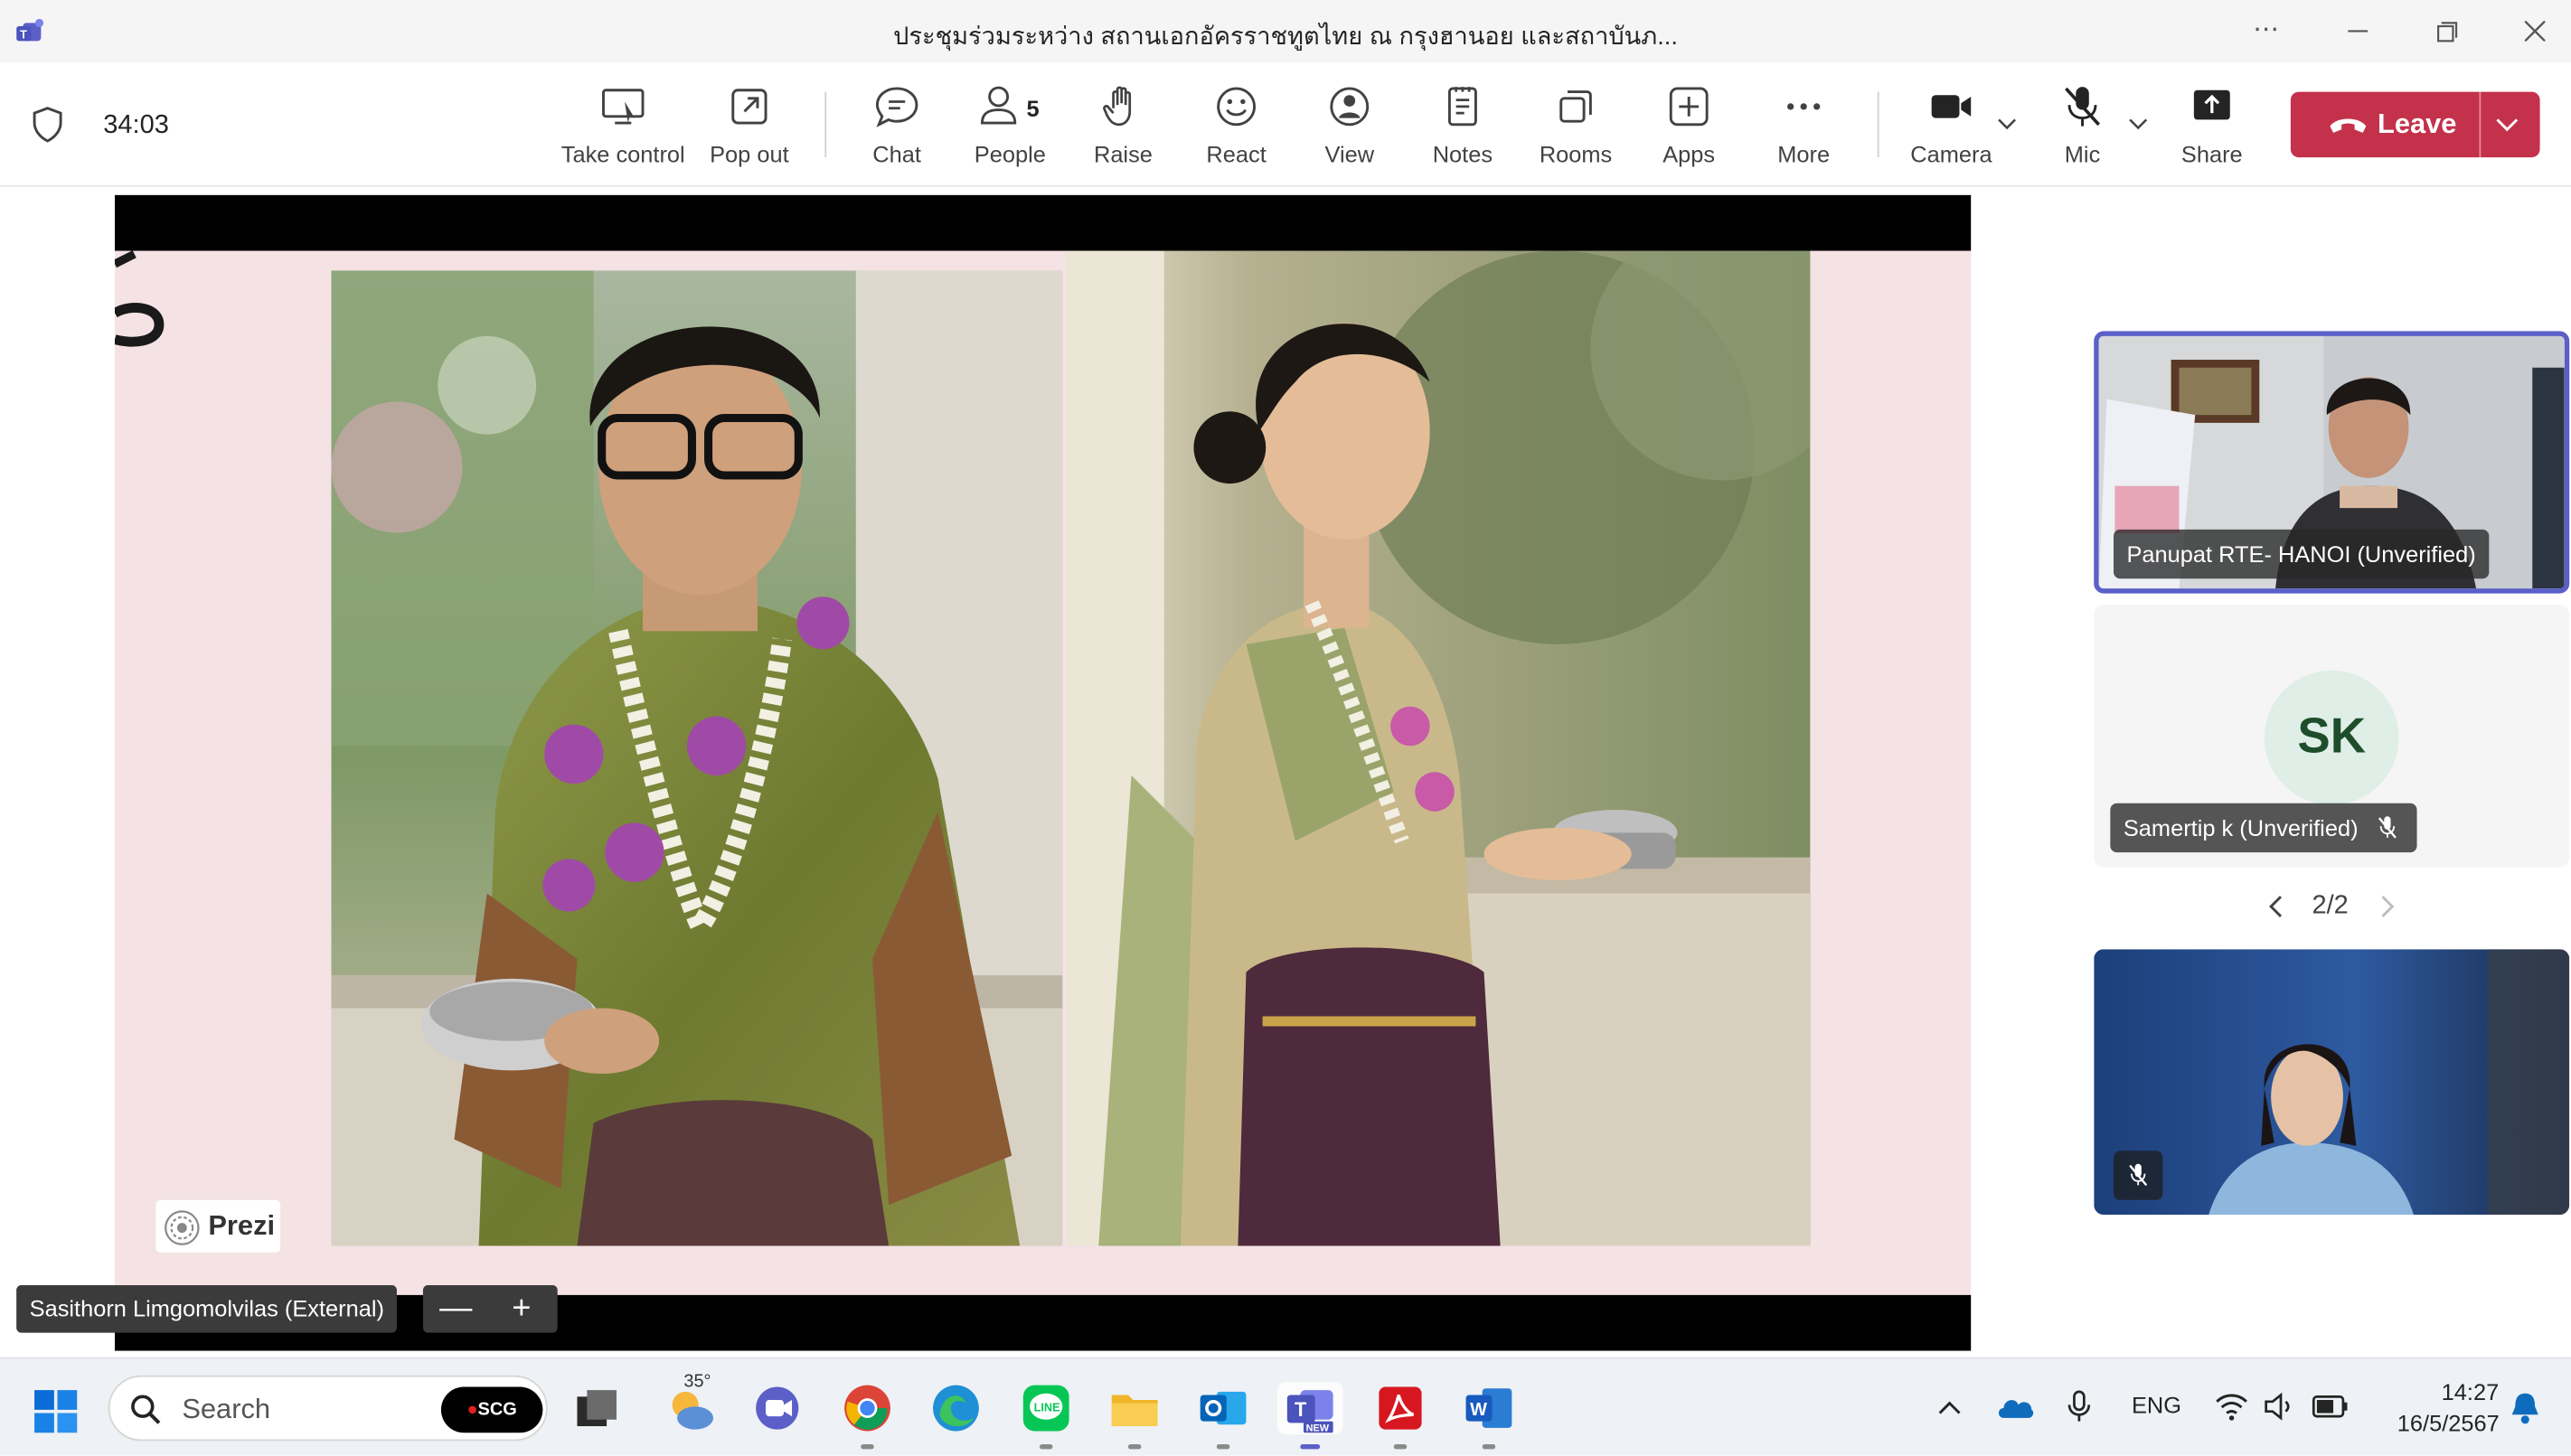 This screenshot has height=1456, width=2571. I want to click on notification-bell-icon, so click(2525, 1408).